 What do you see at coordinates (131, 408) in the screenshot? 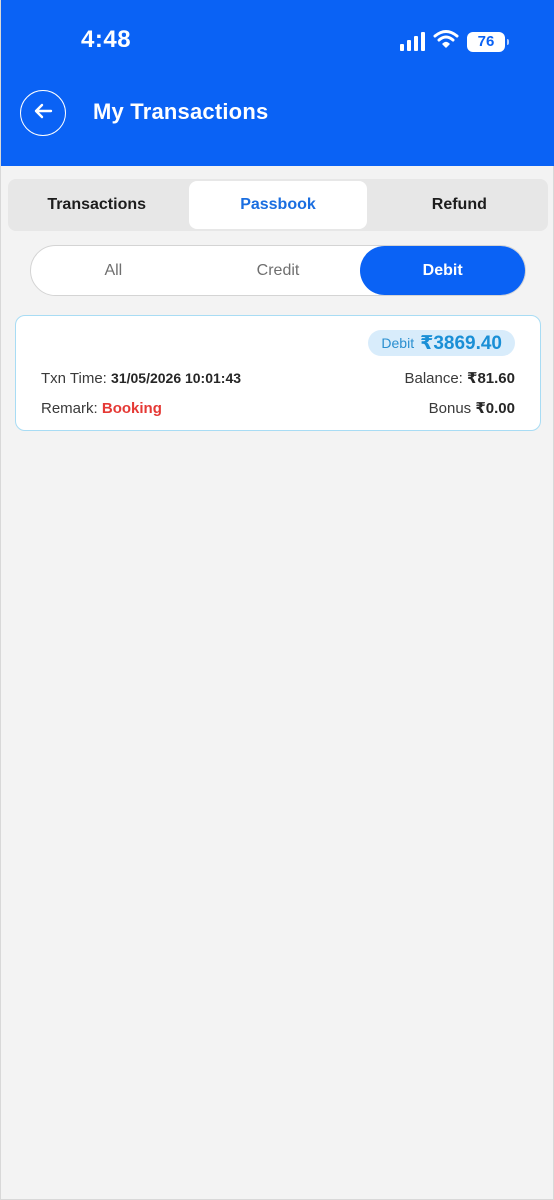
I see `remark-value: Booking` at bounding box center [131, 408].